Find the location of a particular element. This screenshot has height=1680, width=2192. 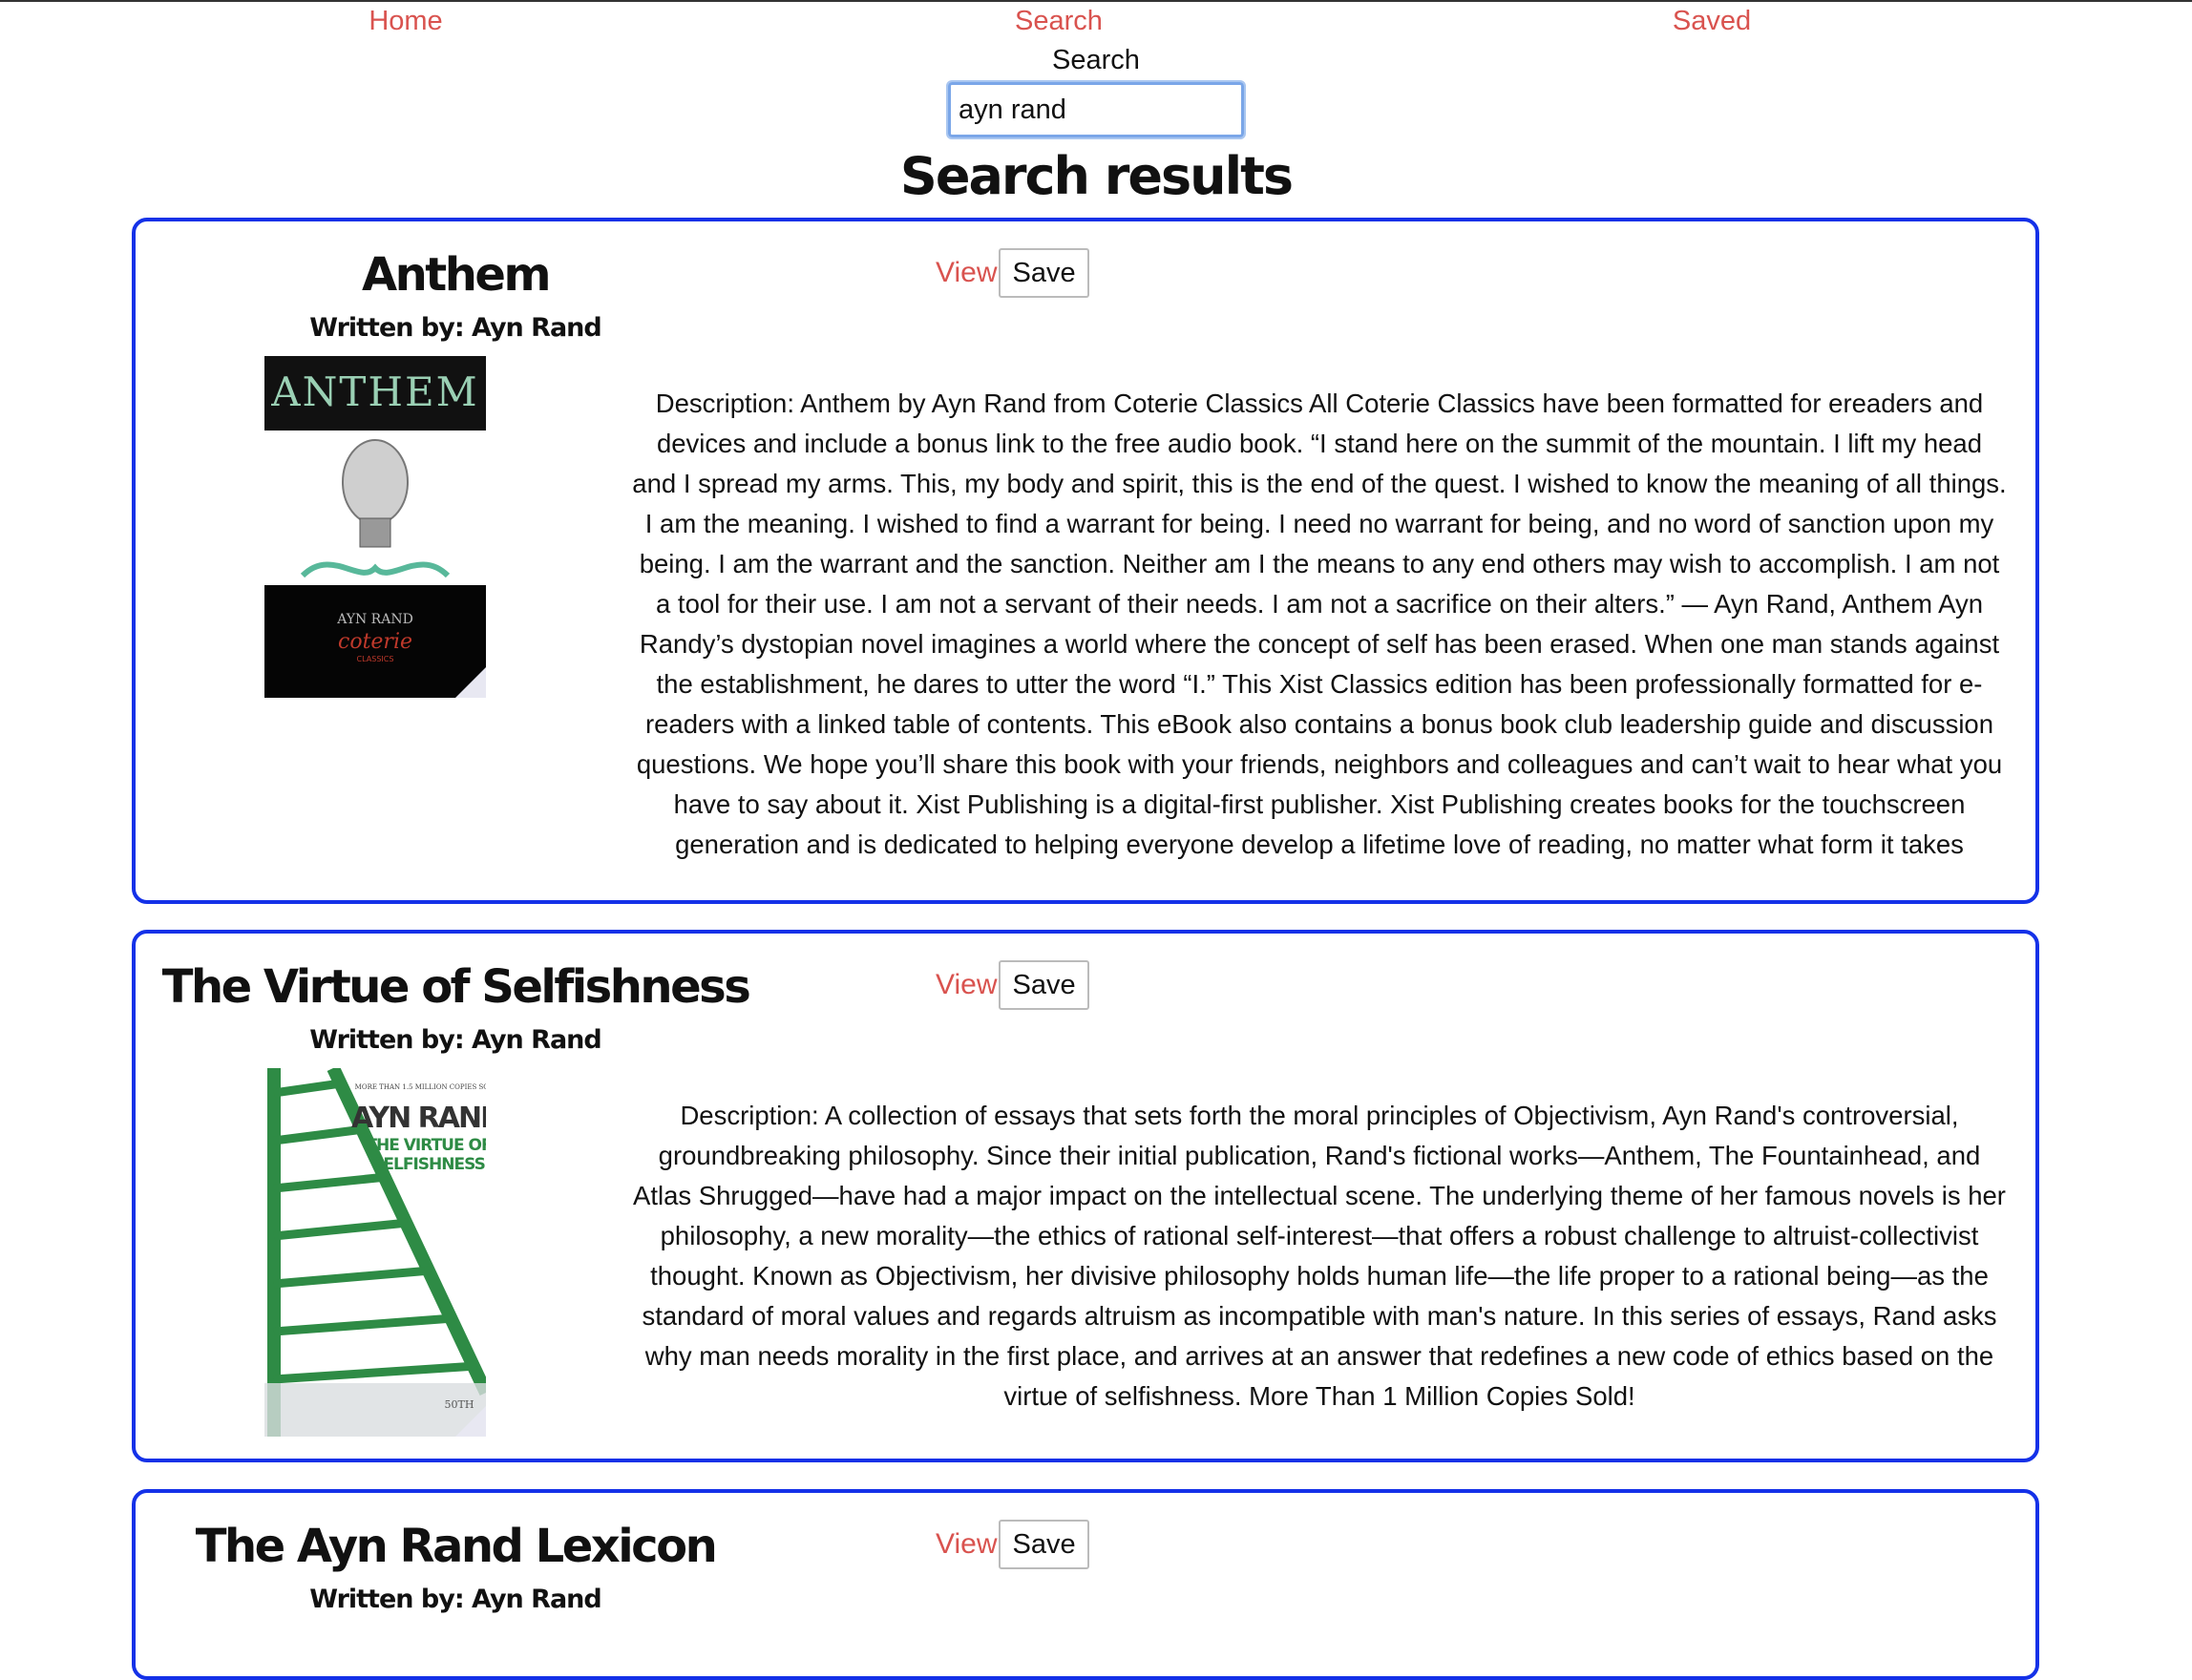

top-nav: Home Search Saved is located at coordinates (1096, 21).